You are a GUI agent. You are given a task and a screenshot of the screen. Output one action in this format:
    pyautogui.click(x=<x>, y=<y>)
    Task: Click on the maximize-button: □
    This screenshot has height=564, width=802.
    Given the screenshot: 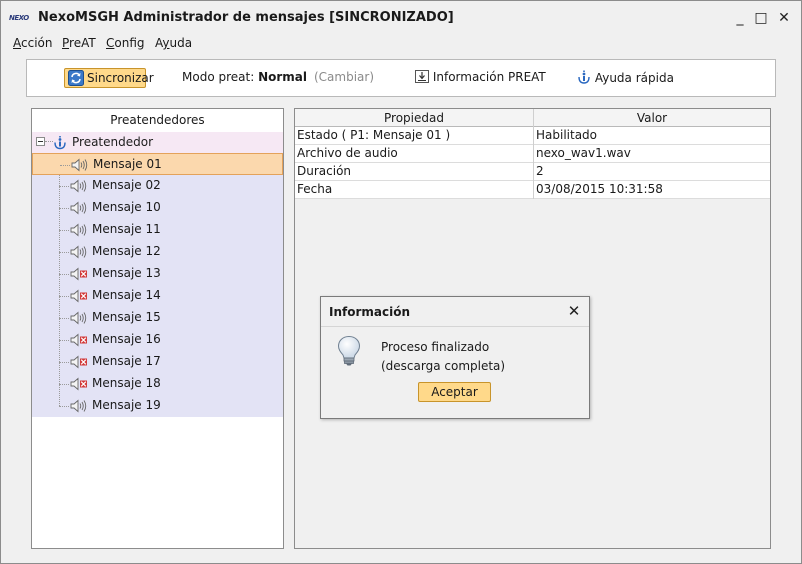 What is the action you would take?
    pyautogui.click(x=761, y=18)
    